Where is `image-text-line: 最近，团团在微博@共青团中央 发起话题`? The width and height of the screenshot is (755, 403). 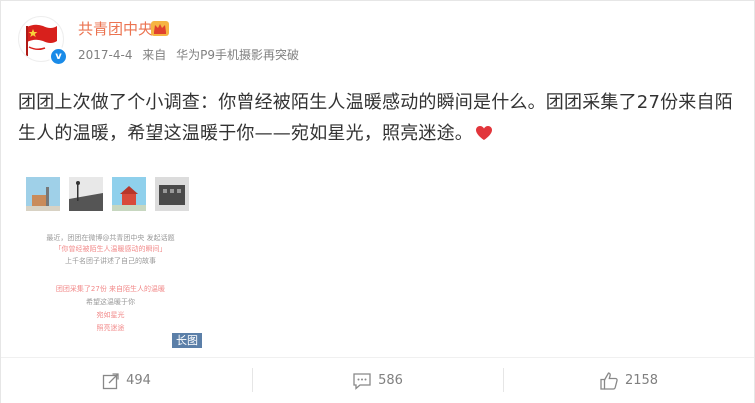
image-text-line: 最近，团团在微博@共青团中央 发起话题 is located at coordinates (110, 238).